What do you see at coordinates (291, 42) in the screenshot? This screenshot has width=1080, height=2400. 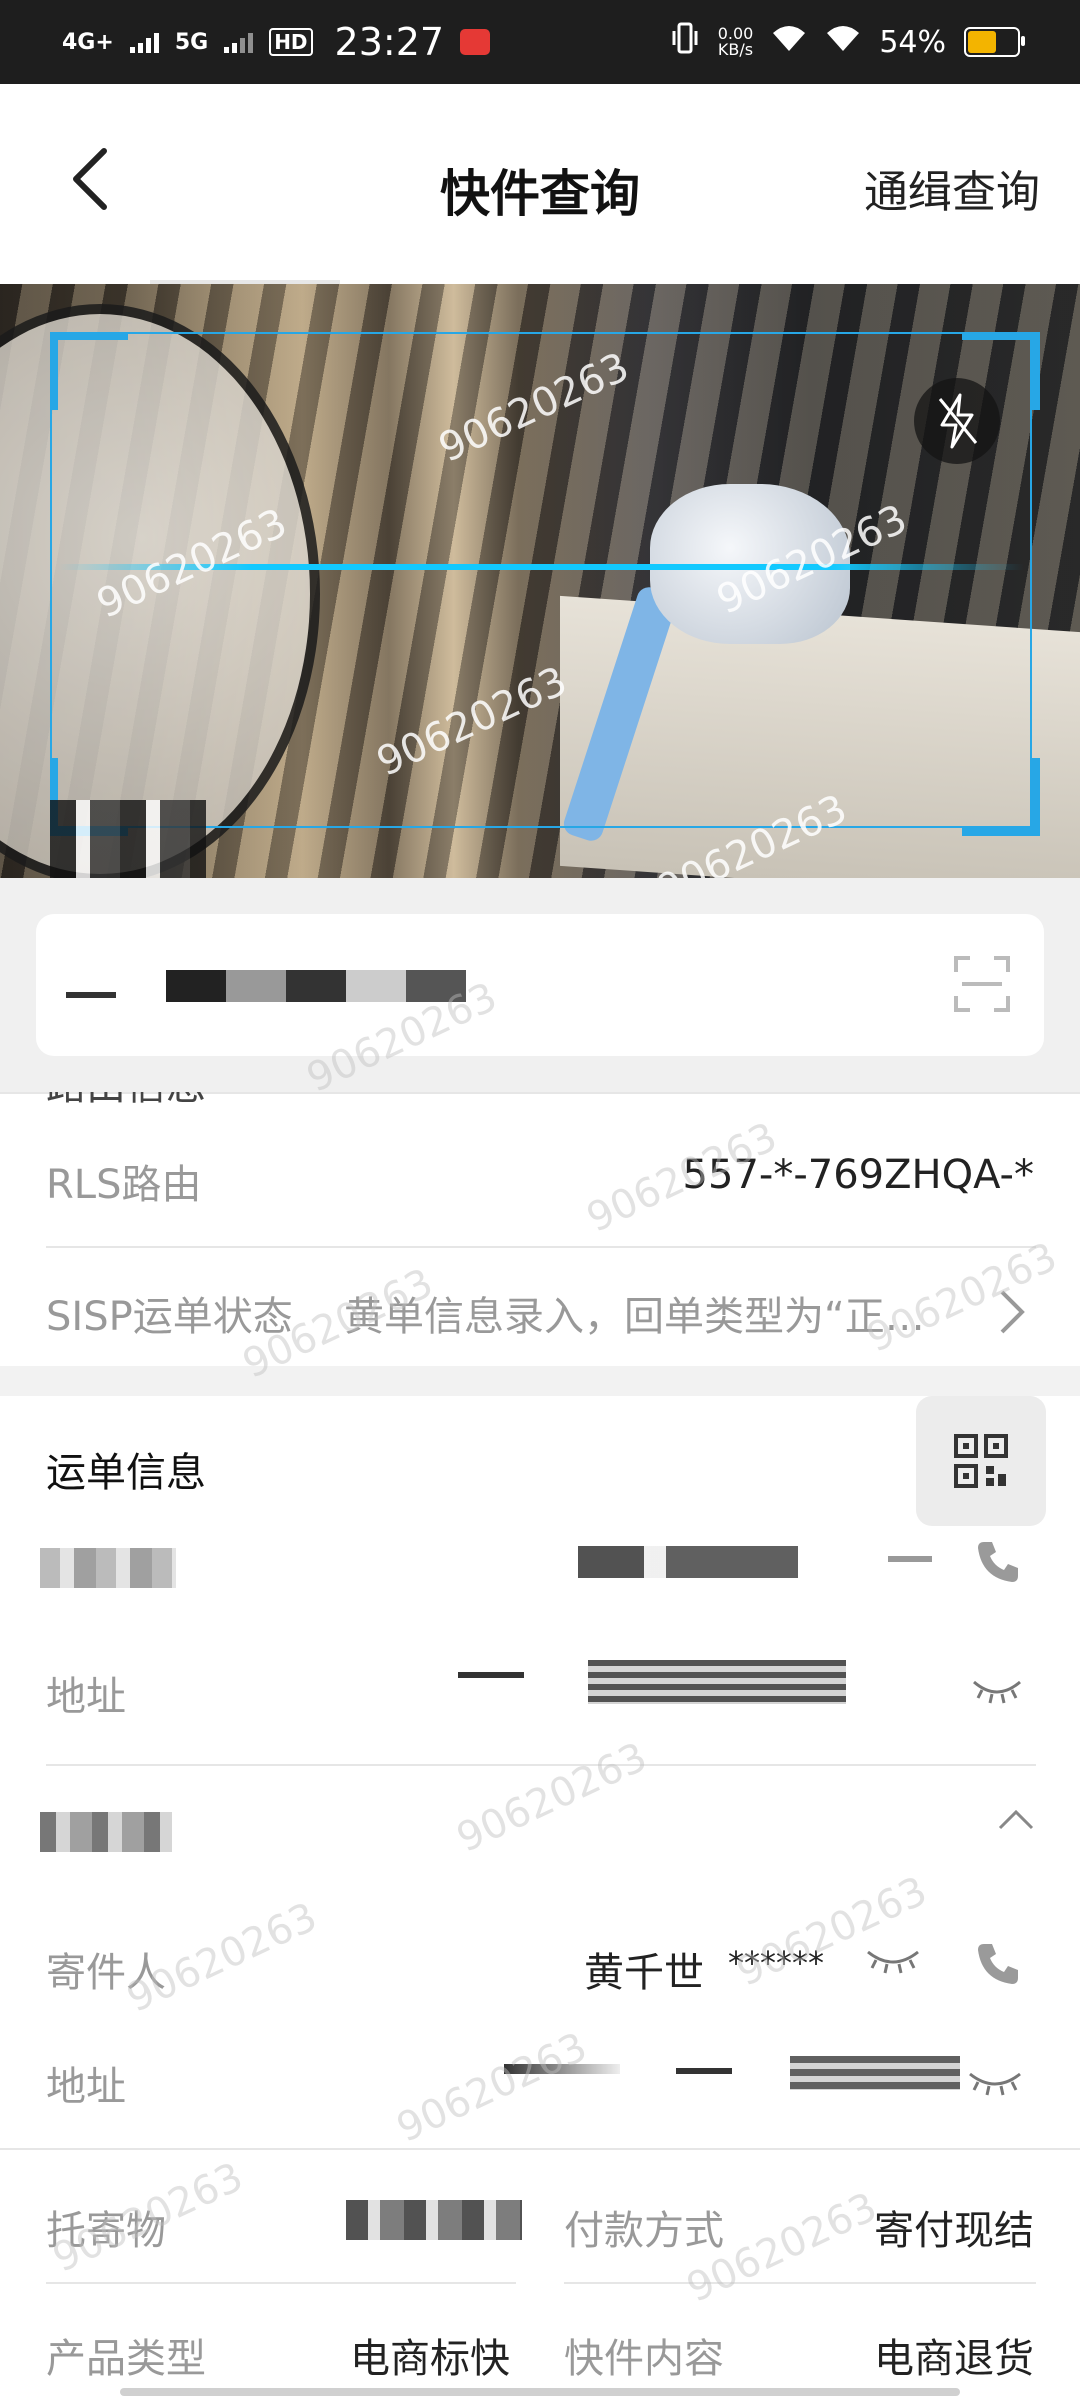 I see `hd-badge: HD` at bounding box center [291, 42].